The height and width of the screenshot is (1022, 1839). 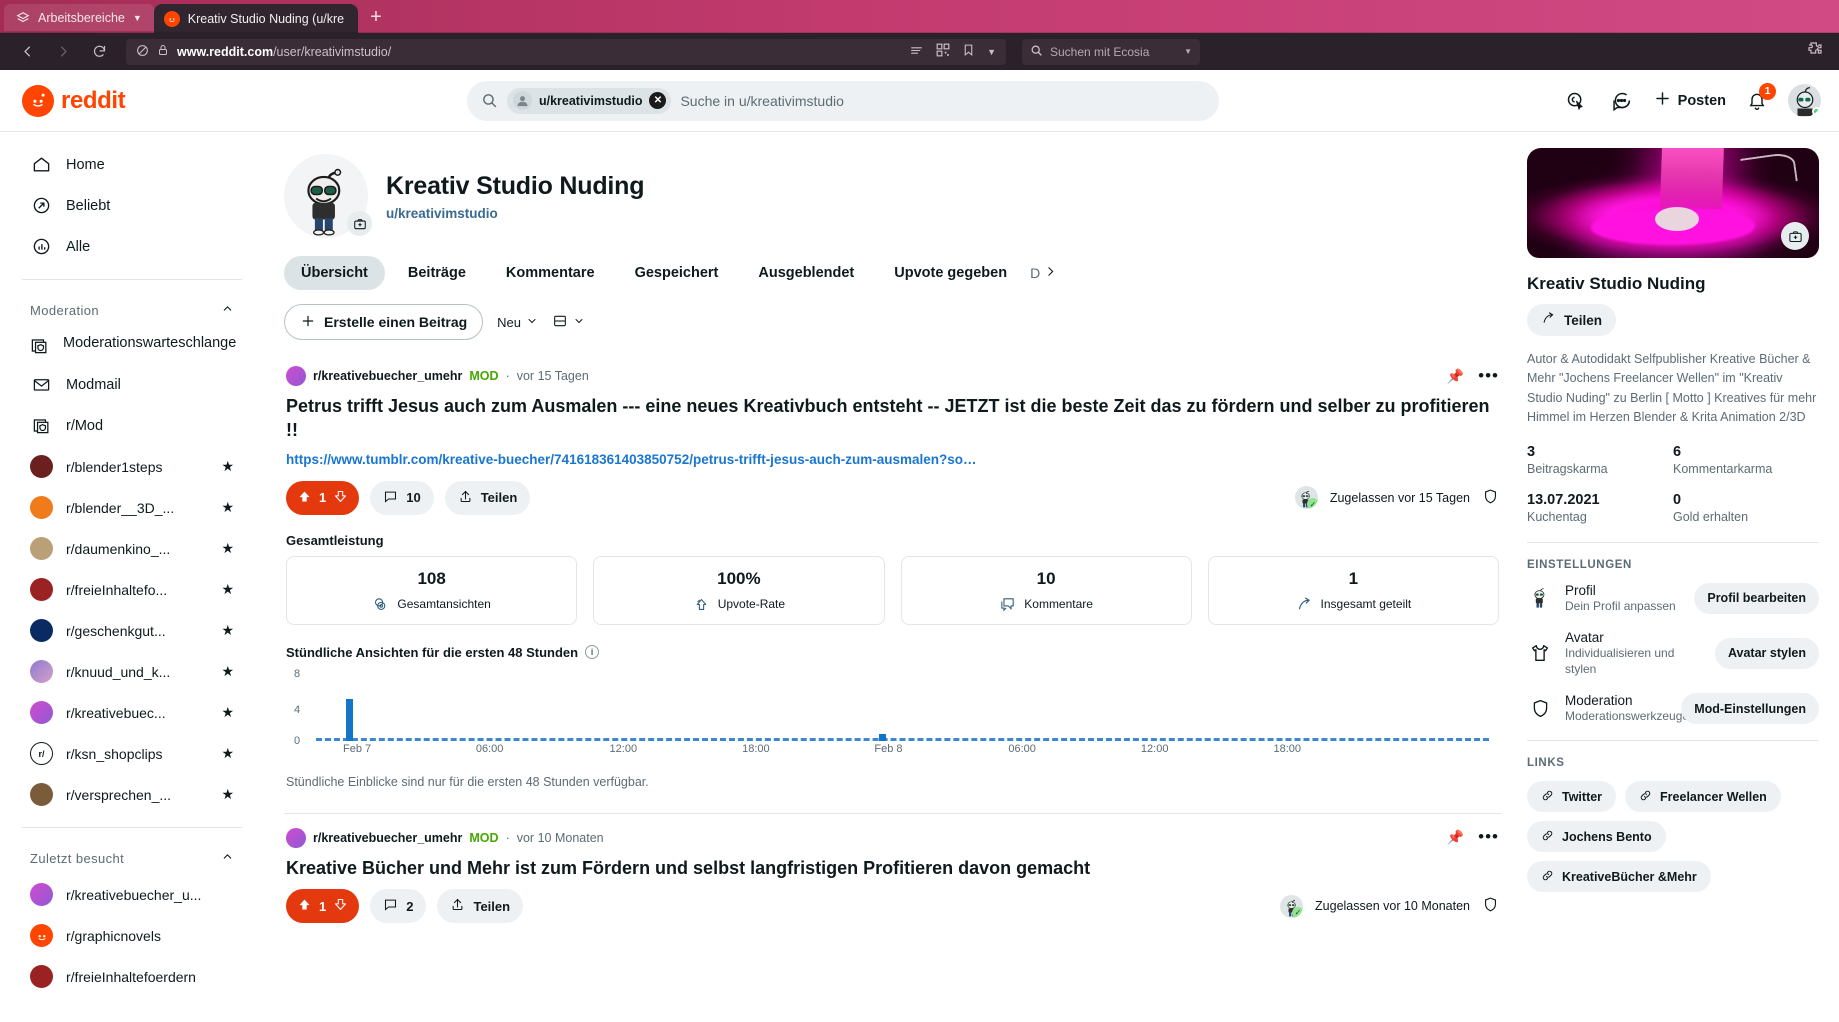 What do you see at coordinates (1572, 320) in the screenshot?
I see `share-profile-button: Teilen` at bounding box center [1572, 320].